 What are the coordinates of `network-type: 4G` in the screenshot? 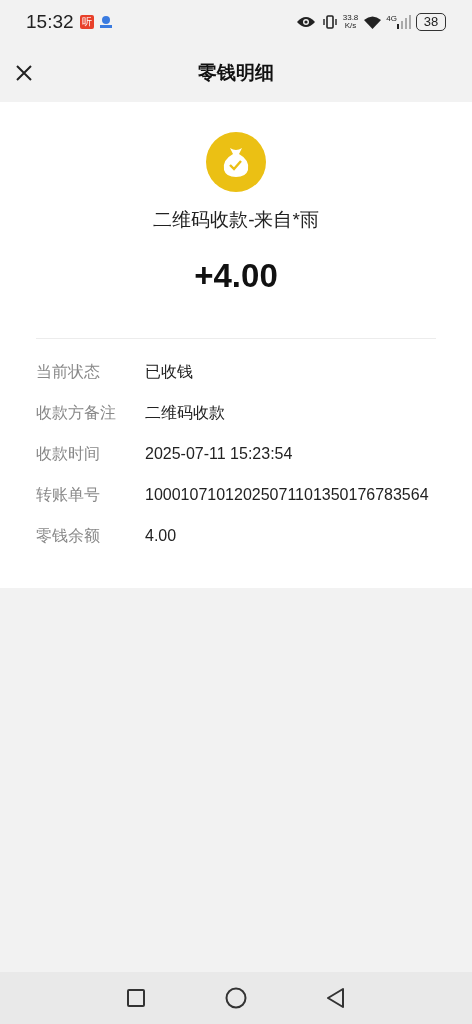 It's located at (391, 19).